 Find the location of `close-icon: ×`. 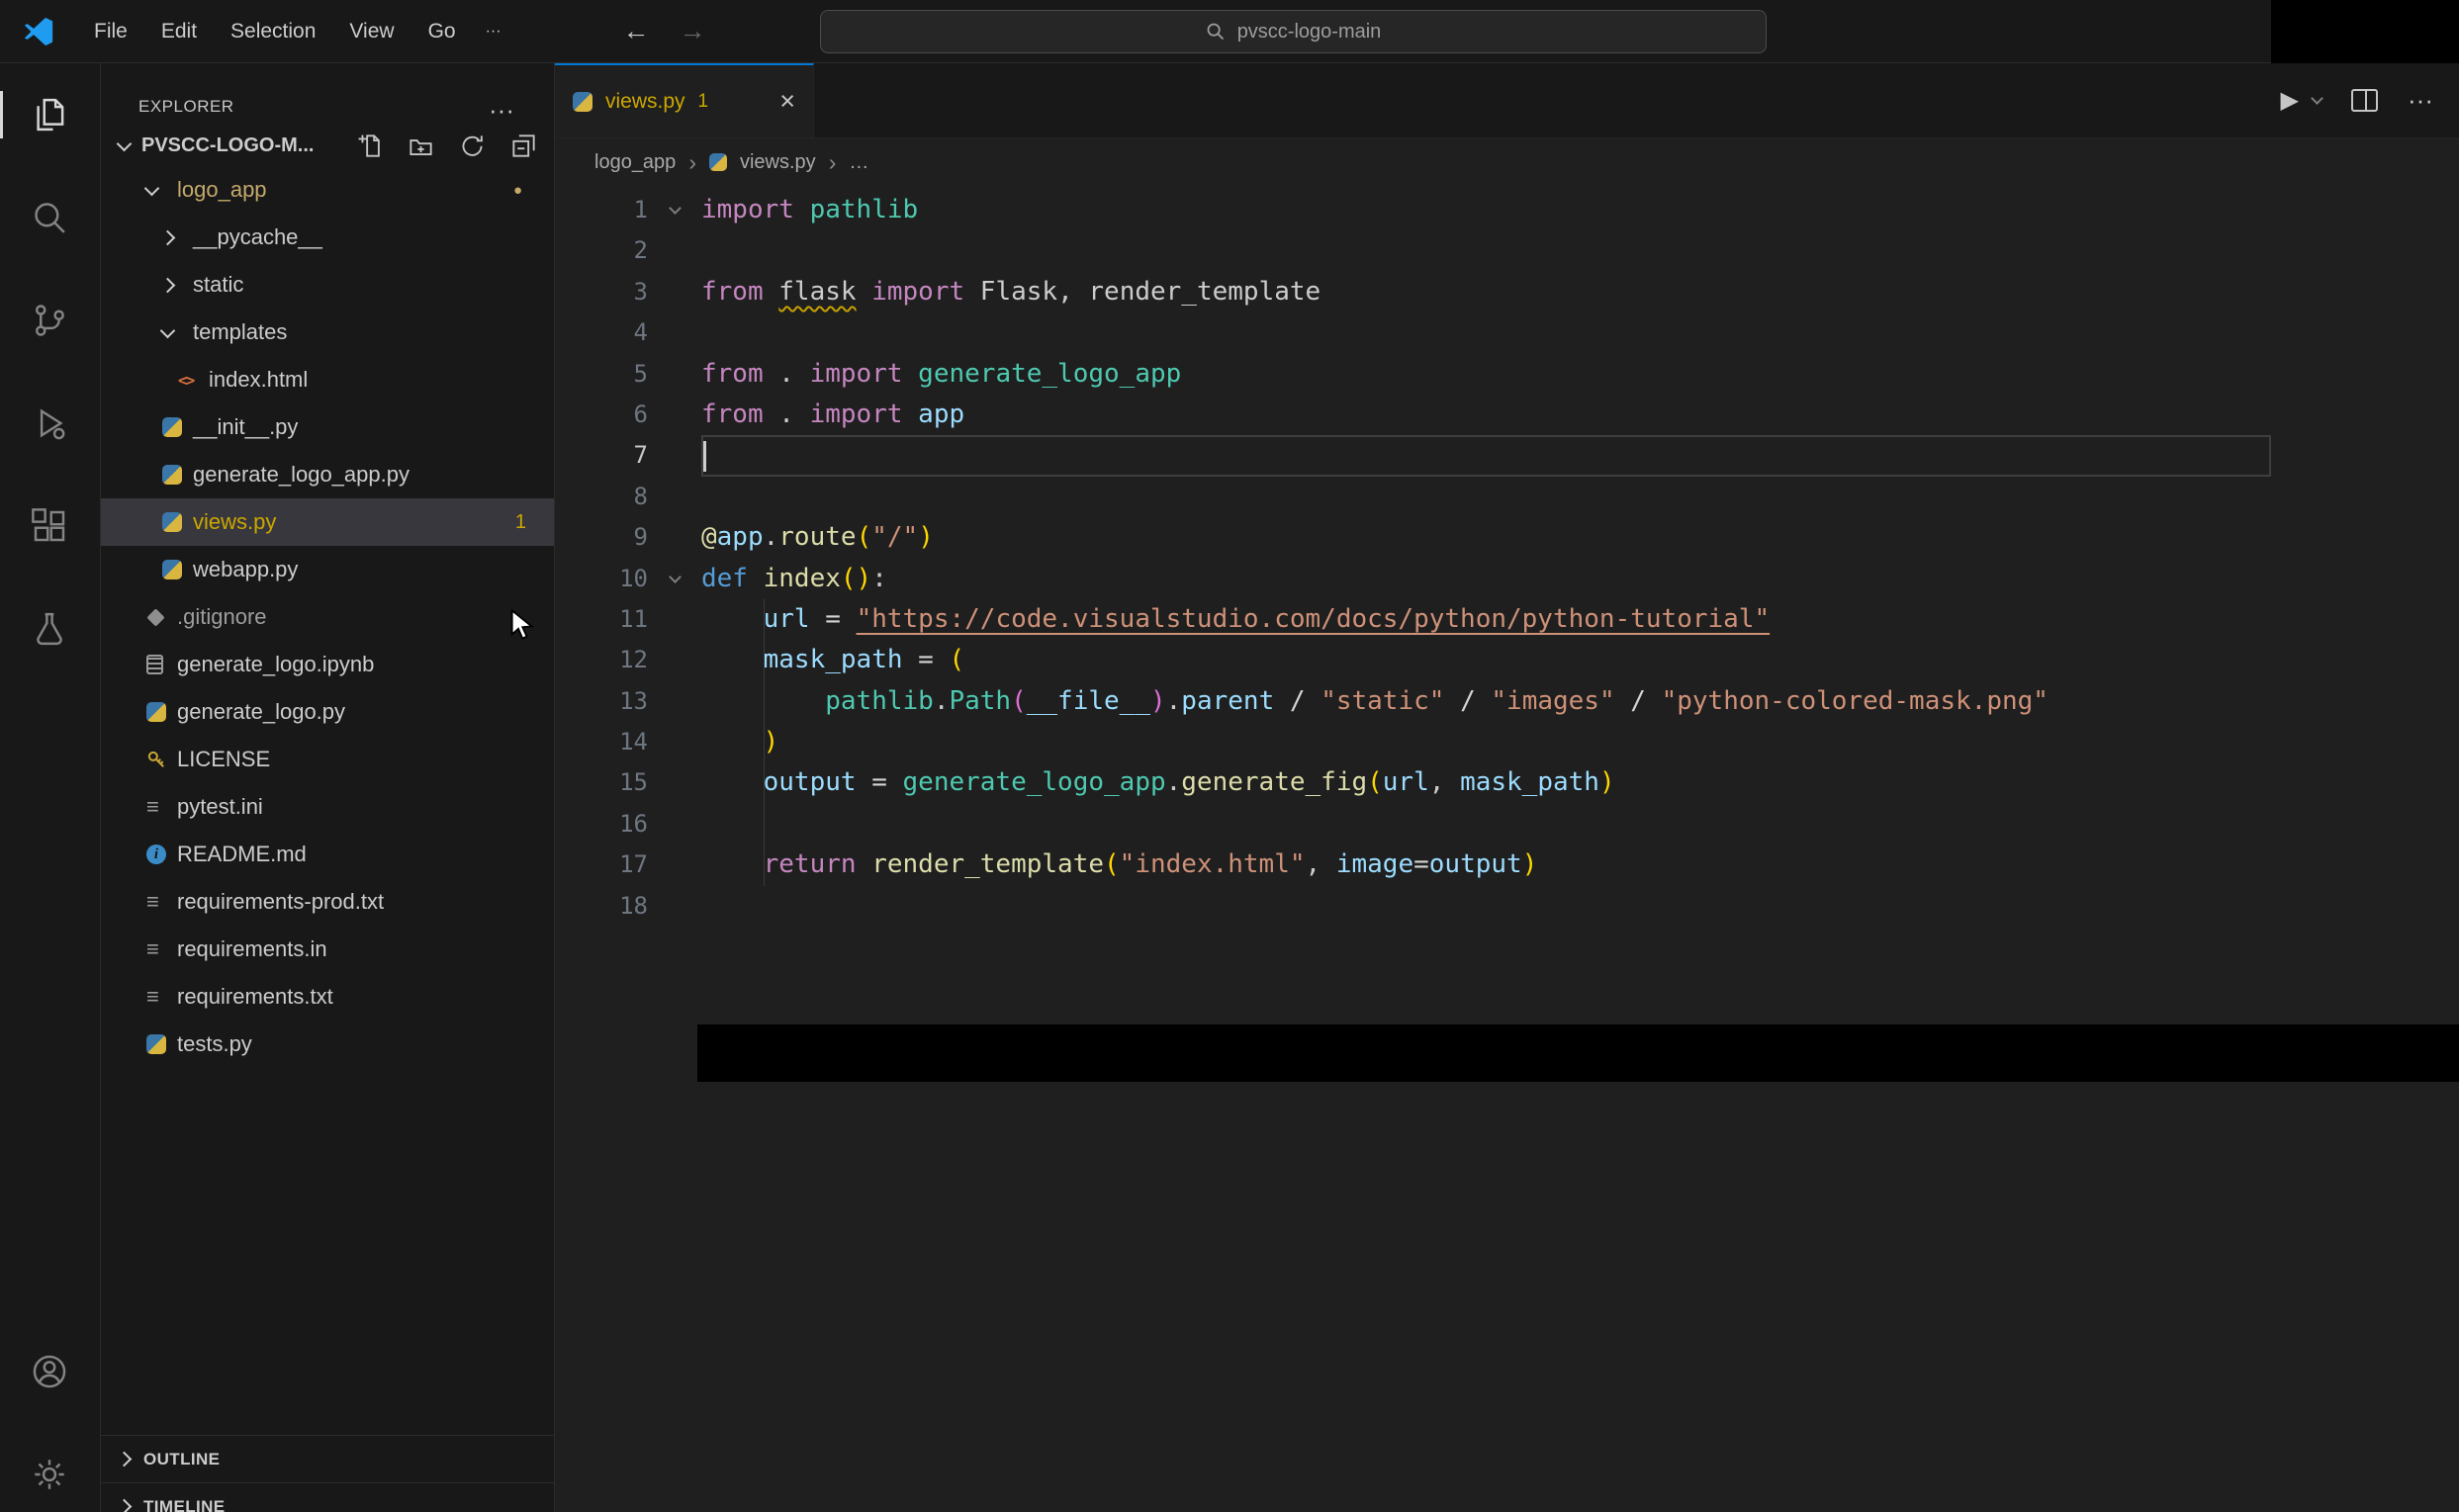

close-icon: × is located at coordinates (787, 102).